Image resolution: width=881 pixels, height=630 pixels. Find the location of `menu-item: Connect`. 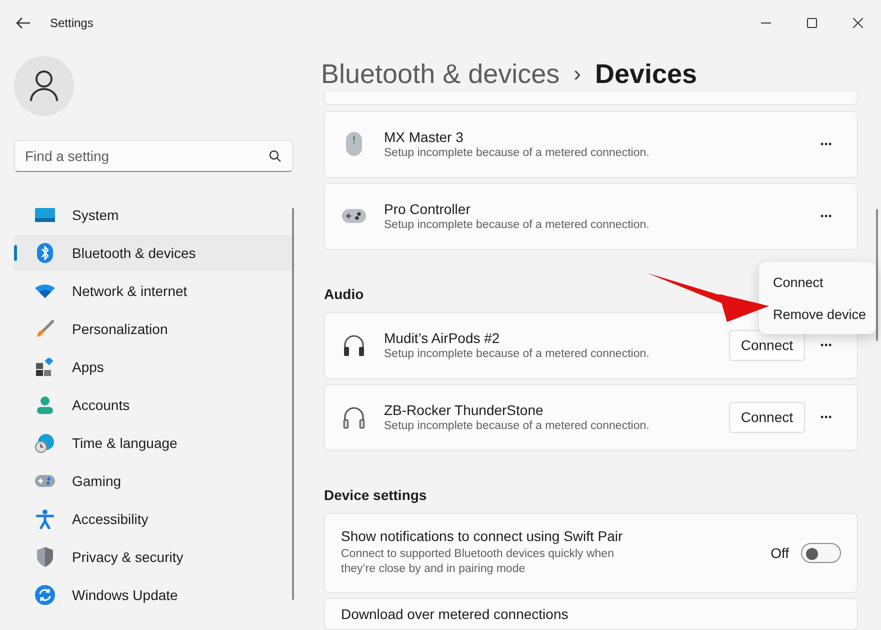

menu-item: Connect is located at coordinates (817, 282).